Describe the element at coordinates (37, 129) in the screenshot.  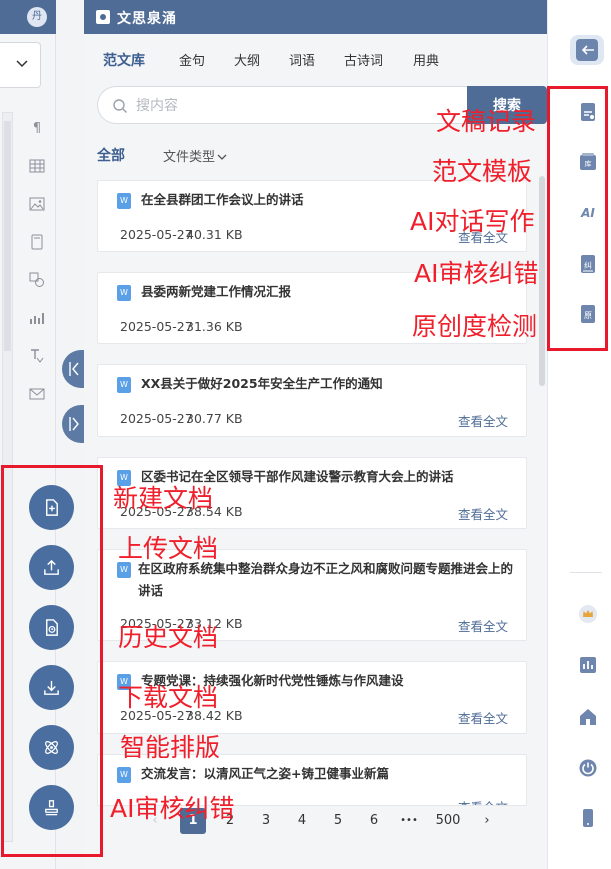
I see `paragraph-mark-icon: ¶` at that location.